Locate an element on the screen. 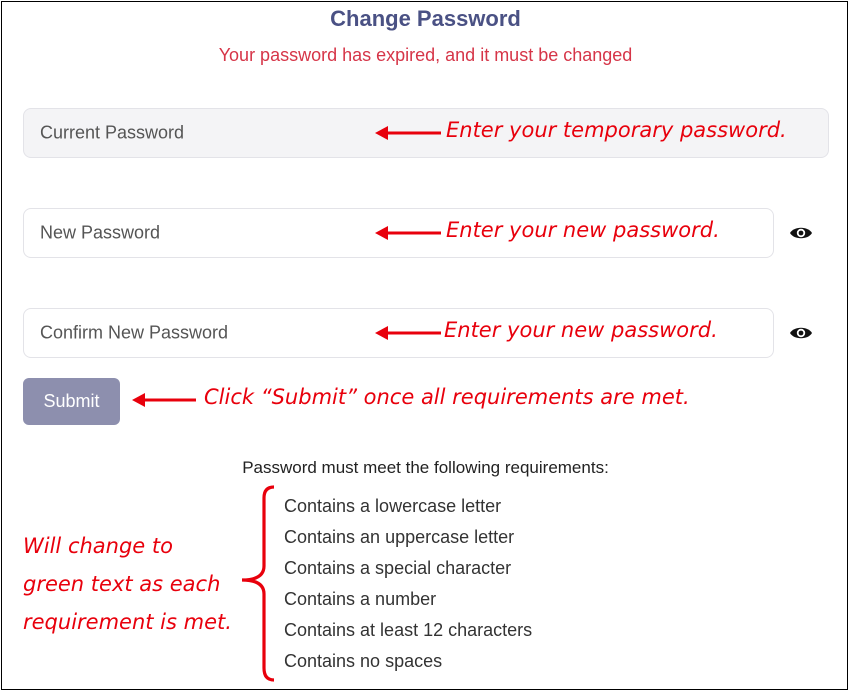 This screenshot has width=851, height=693. requirement-item: Contains an uppercase letter is located at coordinates (399, 537).